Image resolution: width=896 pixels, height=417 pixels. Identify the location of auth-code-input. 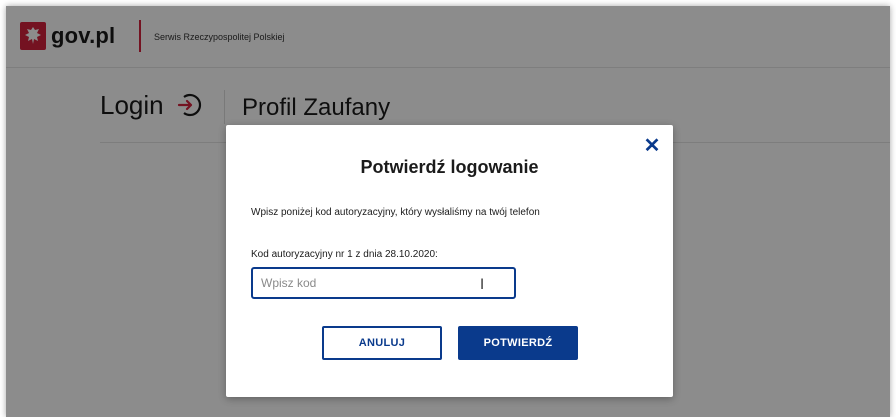
(383, 283).